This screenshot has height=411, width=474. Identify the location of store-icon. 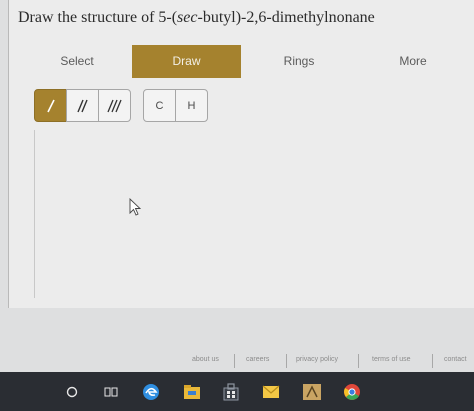
(231, 391).